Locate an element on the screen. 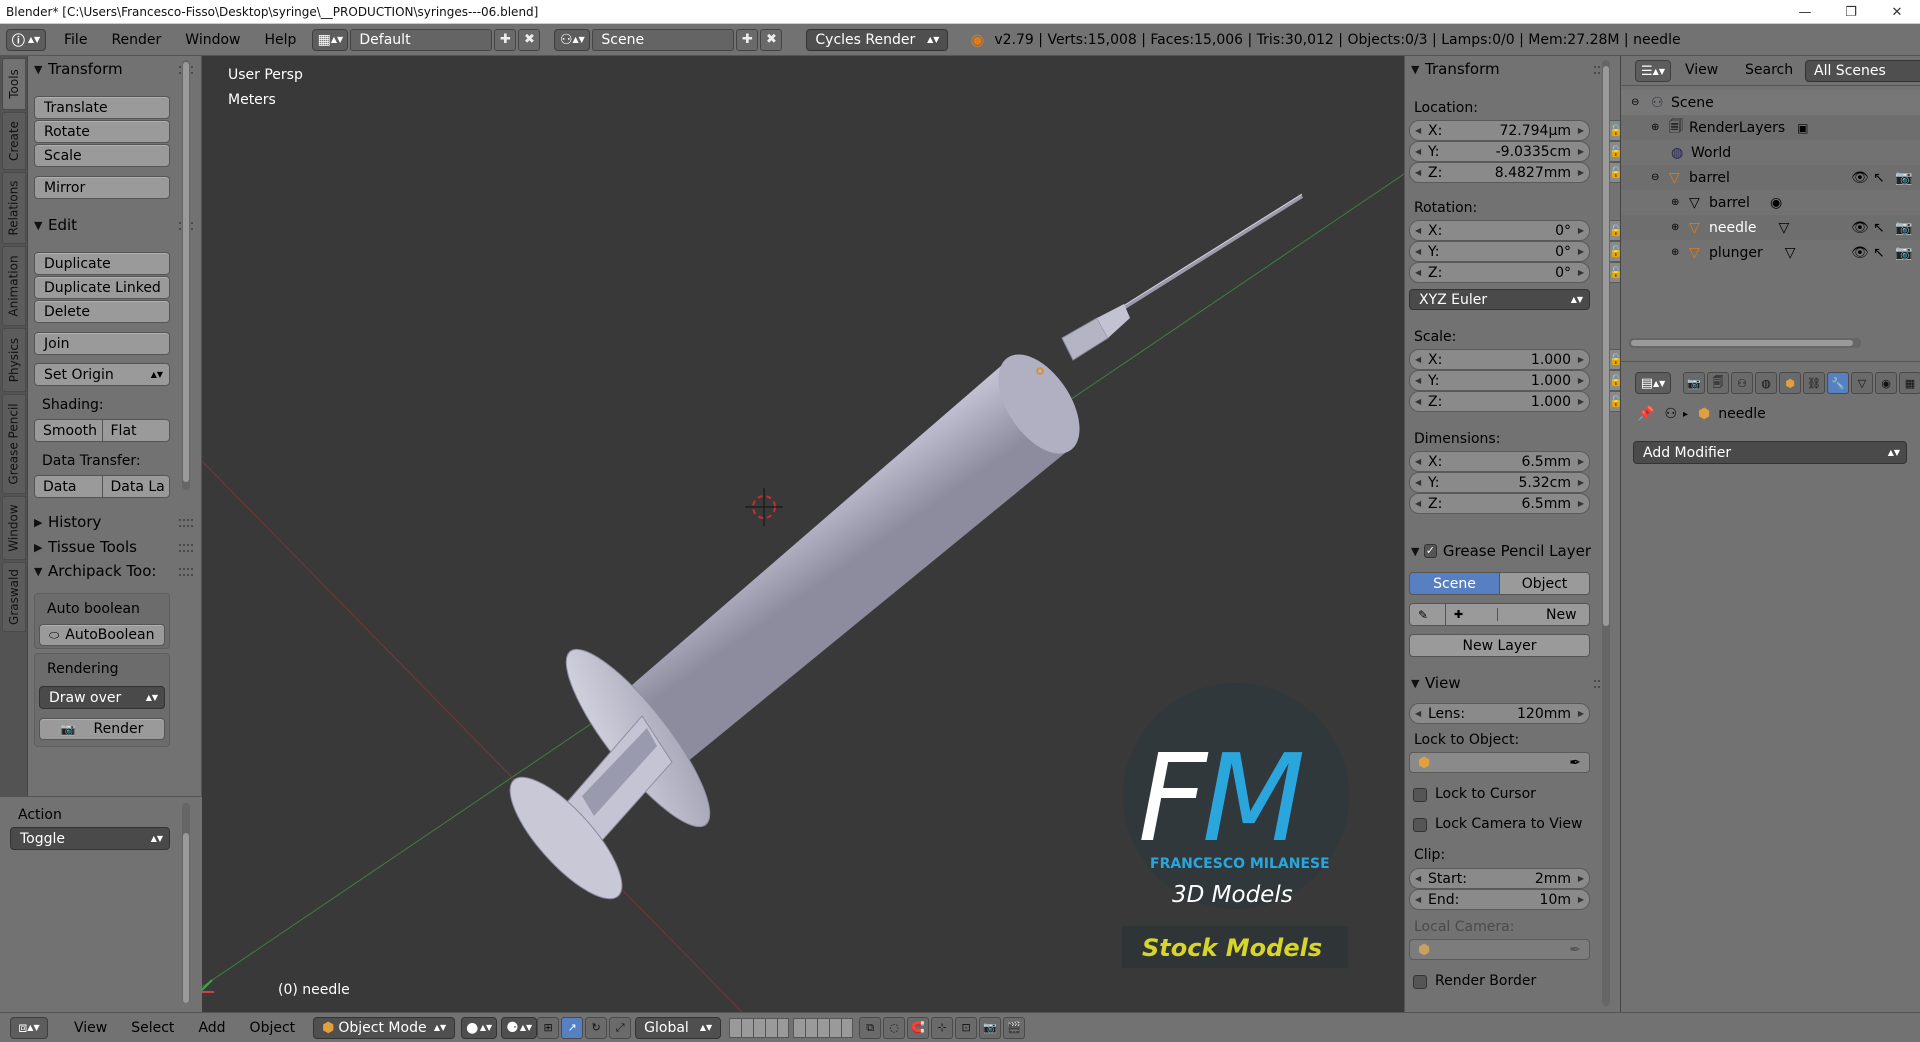 This screenshot has height=1042, width=1920. outliner-item-barrel-mesh: ⊕ ▽ barrel ◉ is located at coordinates (1770, 202).